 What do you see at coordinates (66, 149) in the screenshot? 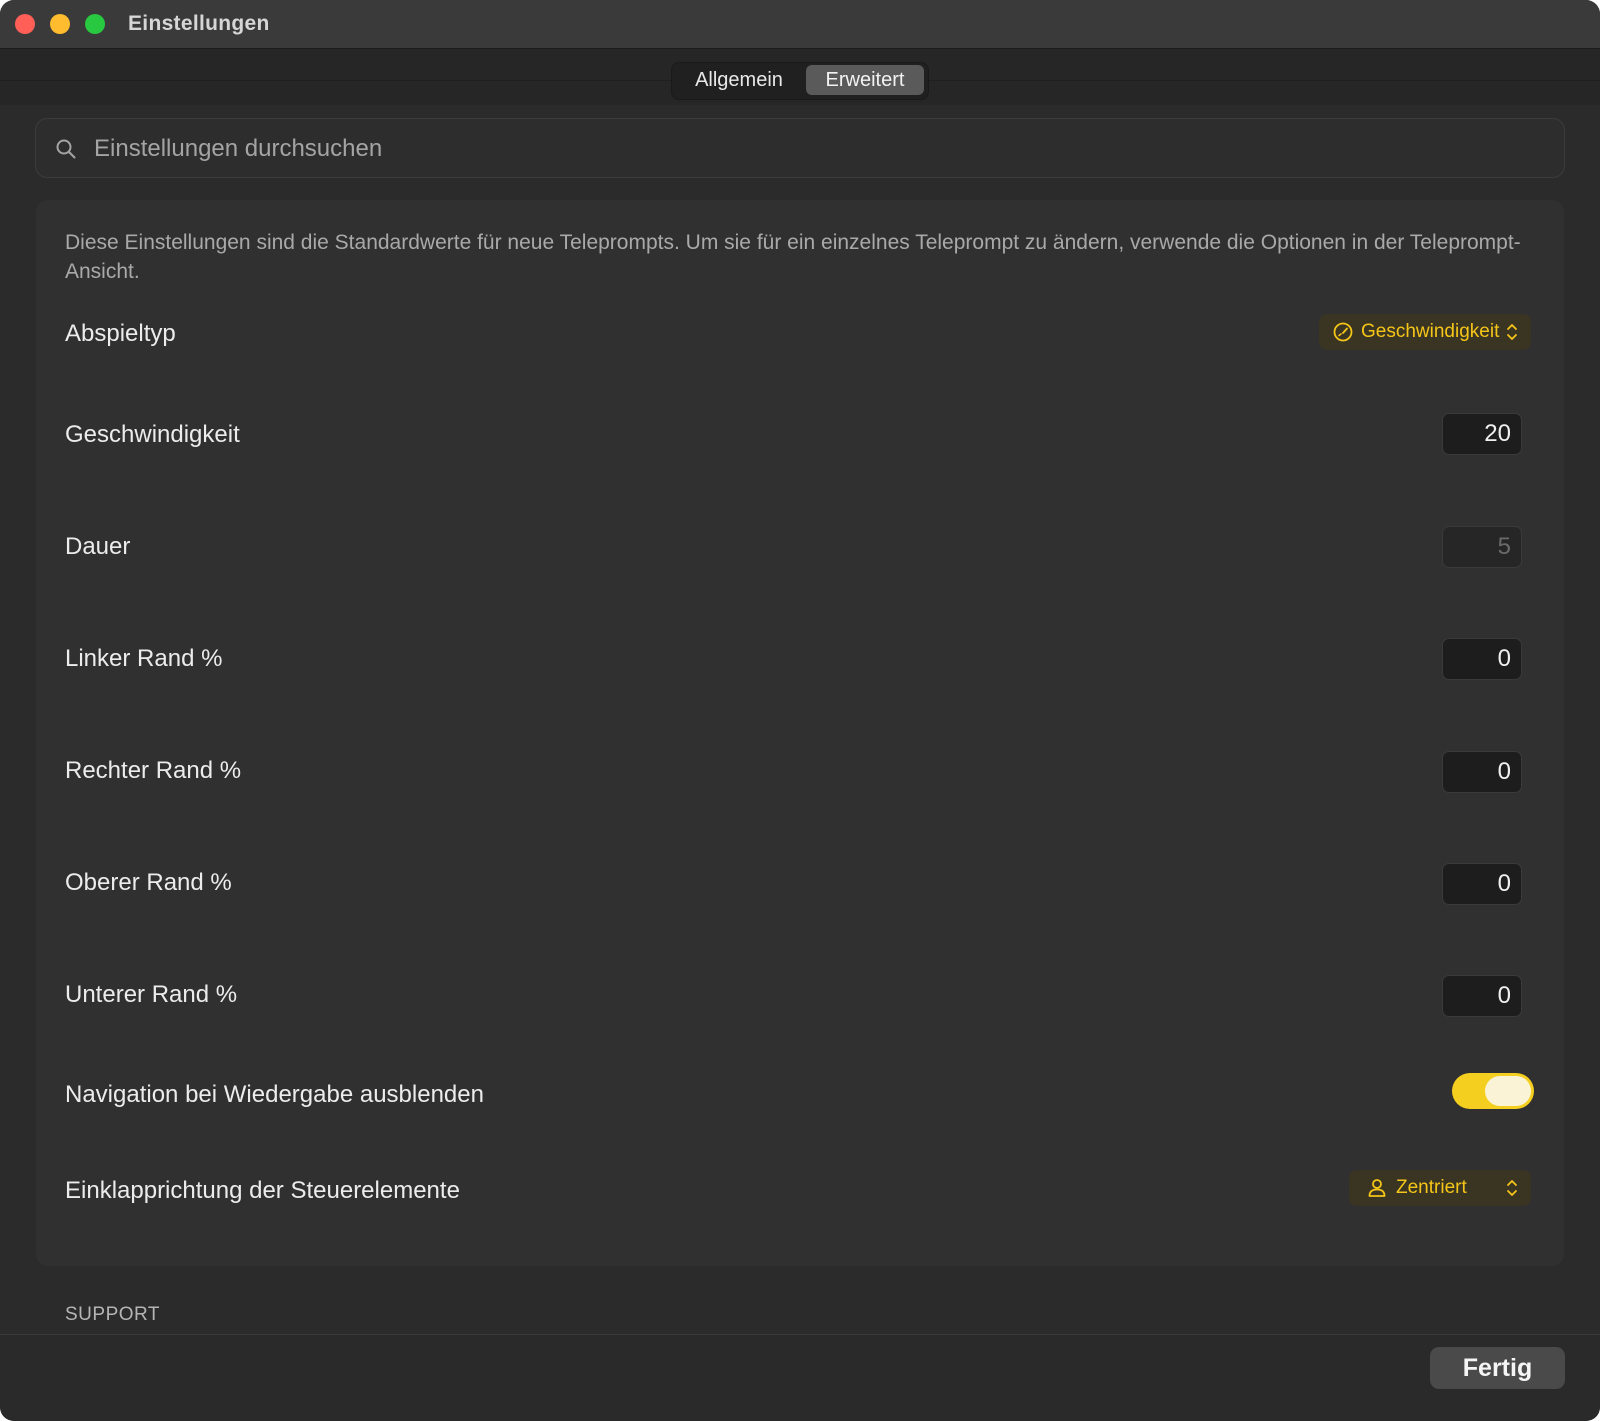
I see `search-icon` at bounding box center [66, 149].